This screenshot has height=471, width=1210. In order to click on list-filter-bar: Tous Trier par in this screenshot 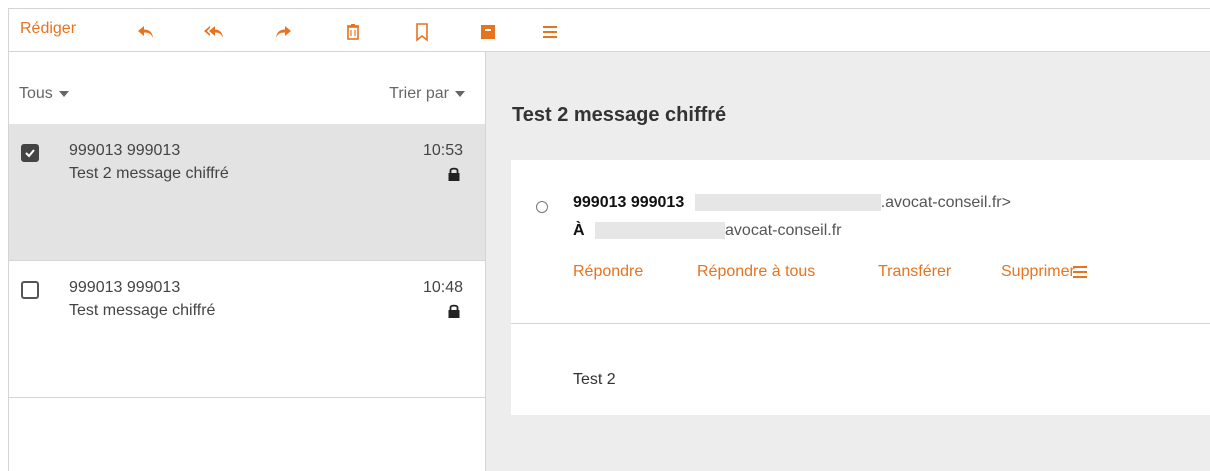, I will do `click(247, 88)`.